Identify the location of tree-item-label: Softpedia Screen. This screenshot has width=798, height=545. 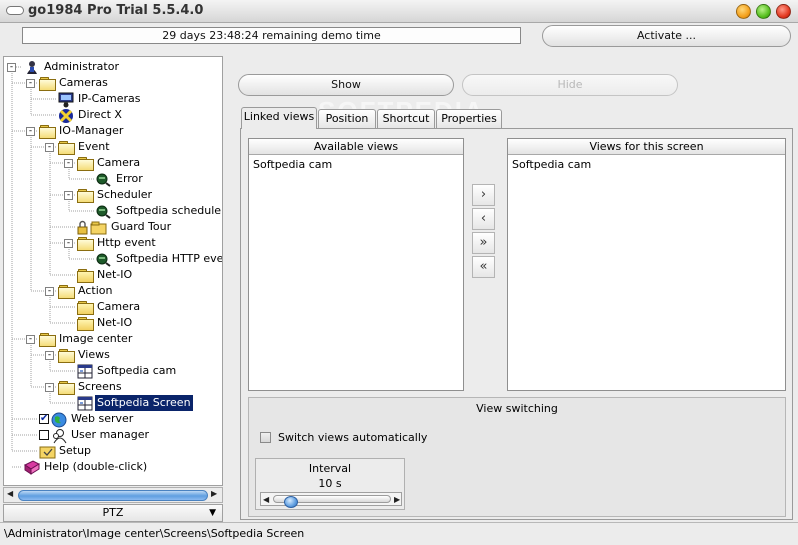
(144, 403).